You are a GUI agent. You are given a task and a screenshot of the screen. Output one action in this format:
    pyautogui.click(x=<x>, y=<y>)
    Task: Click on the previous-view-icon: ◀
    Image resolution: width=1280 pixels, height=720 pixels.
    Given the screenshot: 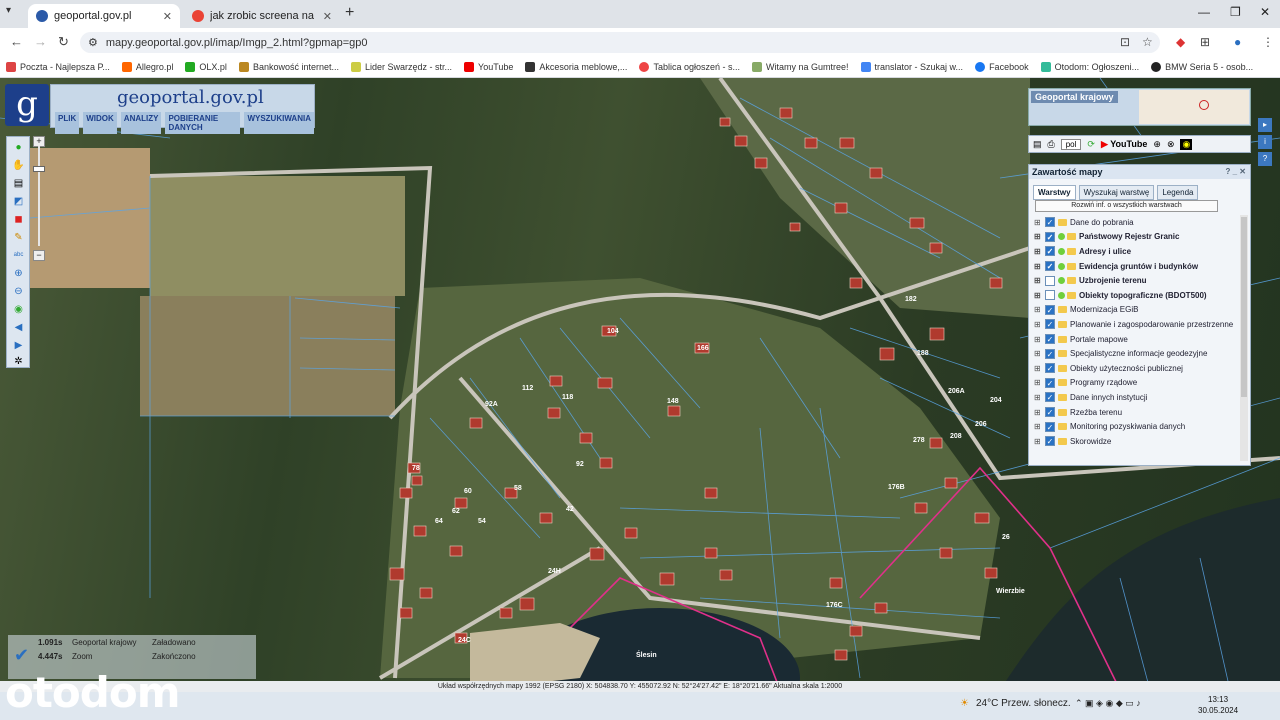 What is the action you would take?
    pyautogui.click(x=18, y=327)
    